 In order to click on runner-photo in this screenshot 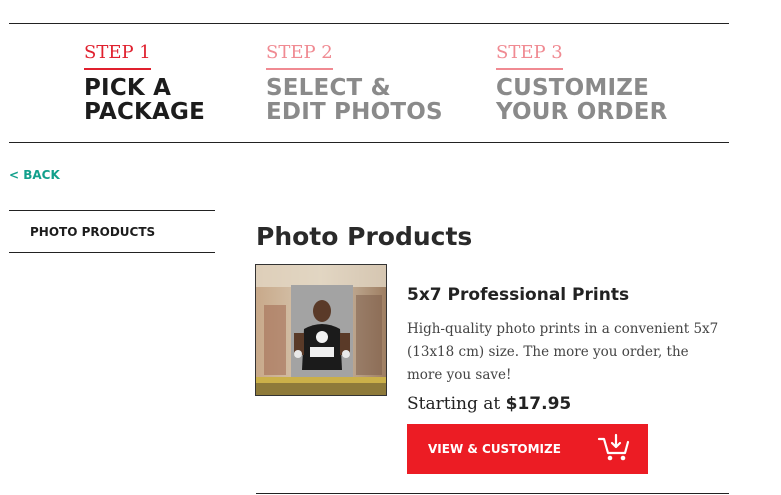, I will do `click(321, 330)`.